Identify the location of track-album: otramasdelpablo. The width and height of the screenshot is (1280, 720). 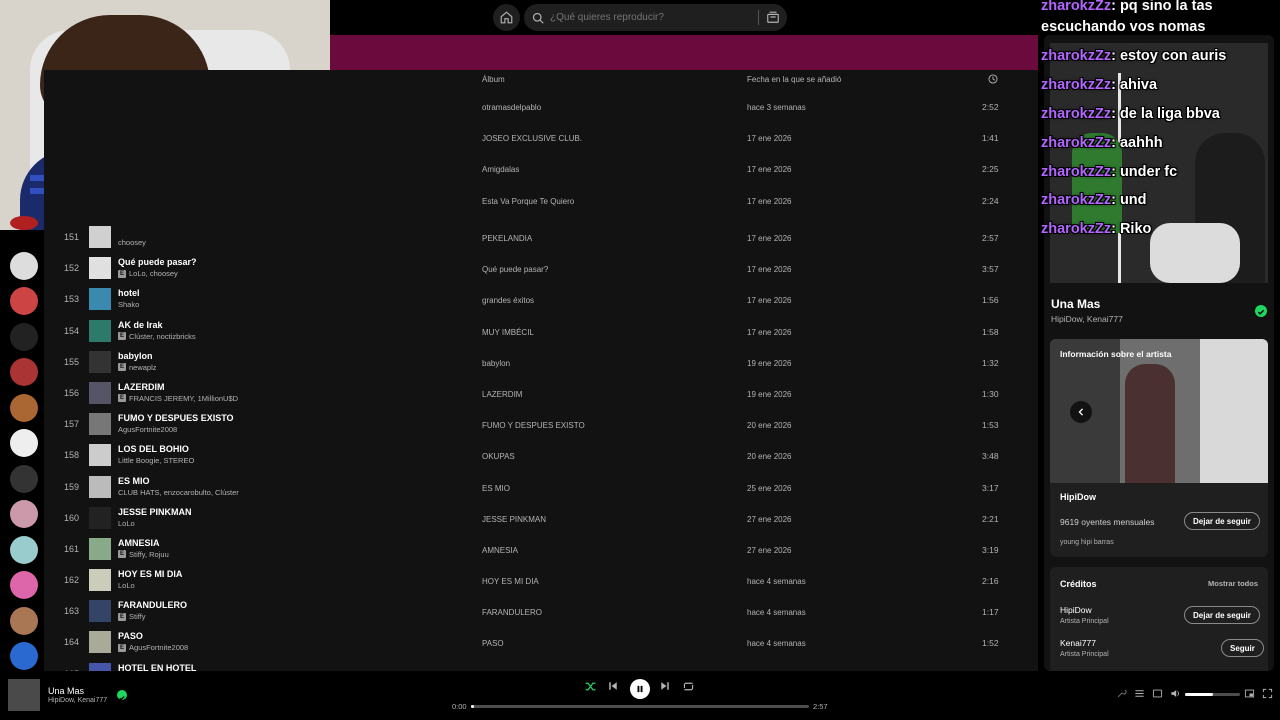
(511, 107).